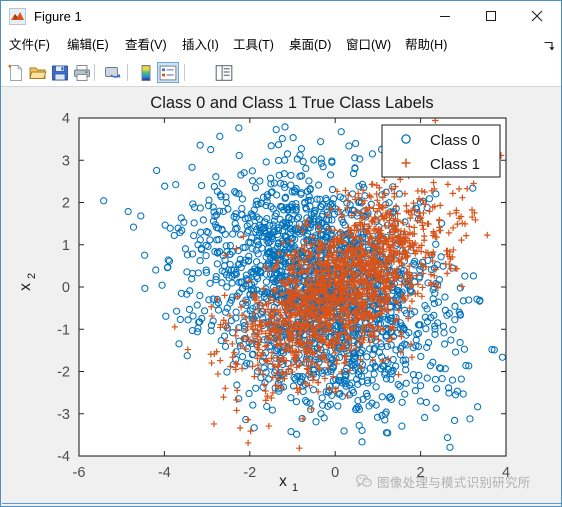 This screenshot has height=507, width=562. I want to click on x-tick-label: -4, so click(164, 473).